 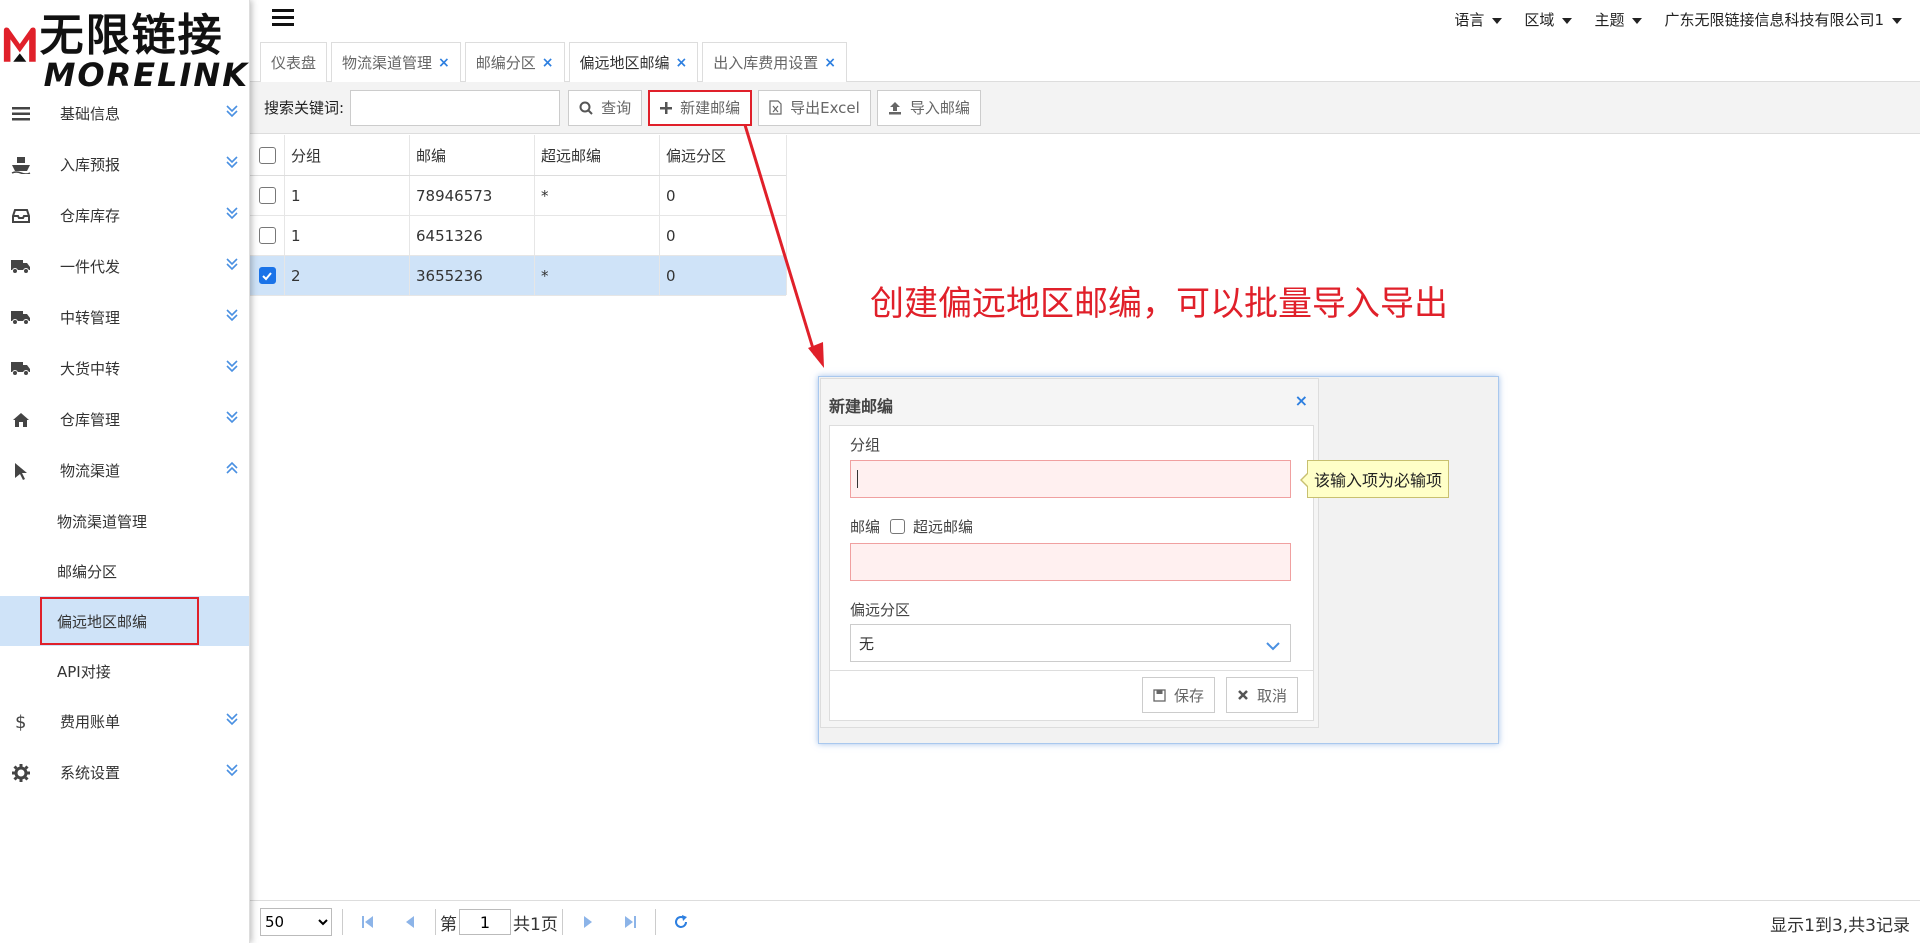 What do you see at coordinates (124, 721) in the screenshot?
I see `sidebar-item-billing: $ 费用账单` at bounding box center [124, 721].